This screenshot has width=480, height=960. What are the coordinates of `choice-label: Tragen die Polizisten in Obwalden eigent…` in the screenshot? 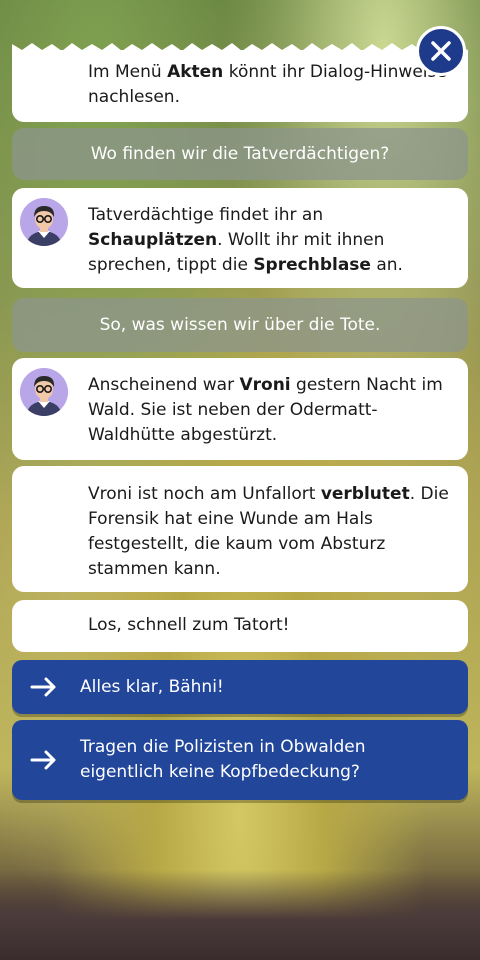 It's located at (223, 759).